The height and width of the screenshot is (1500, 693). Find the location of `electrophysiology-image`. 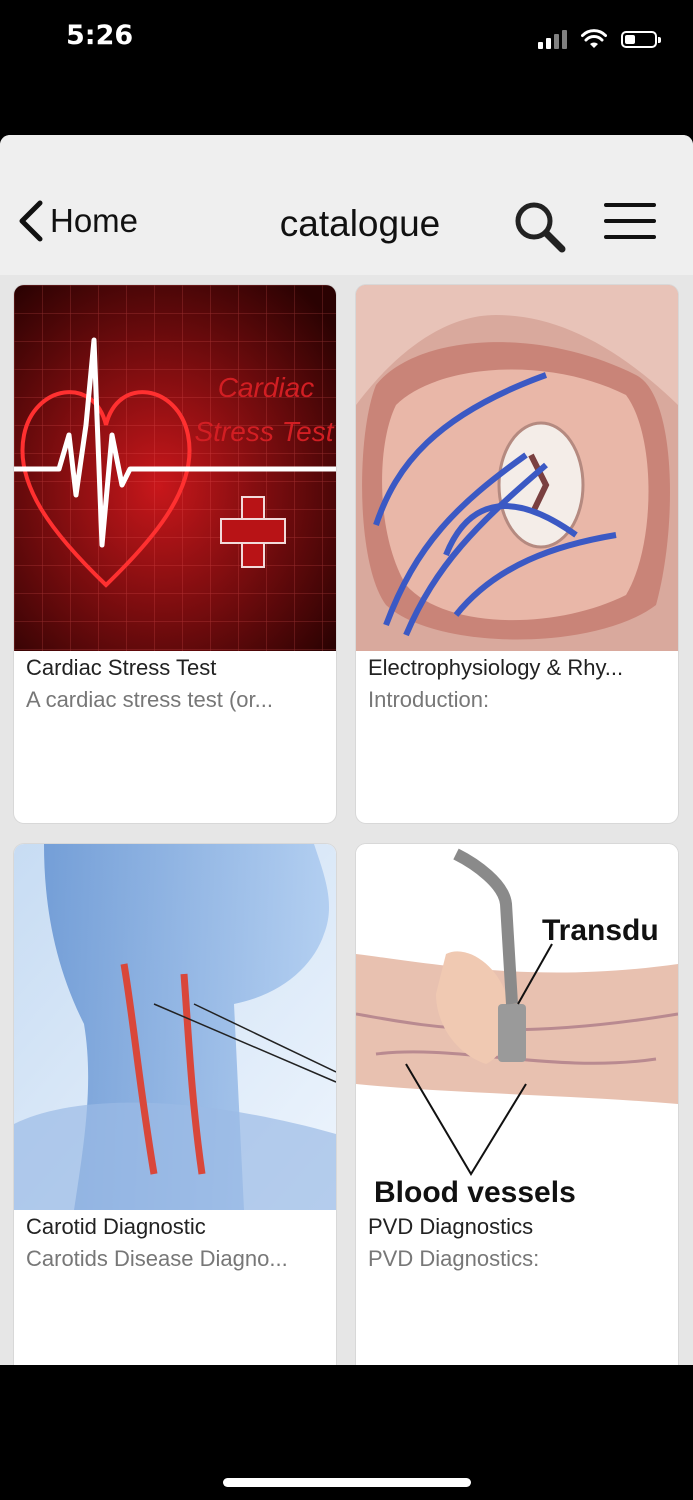

electrophysiology-image is located at coordinates (517, 468).